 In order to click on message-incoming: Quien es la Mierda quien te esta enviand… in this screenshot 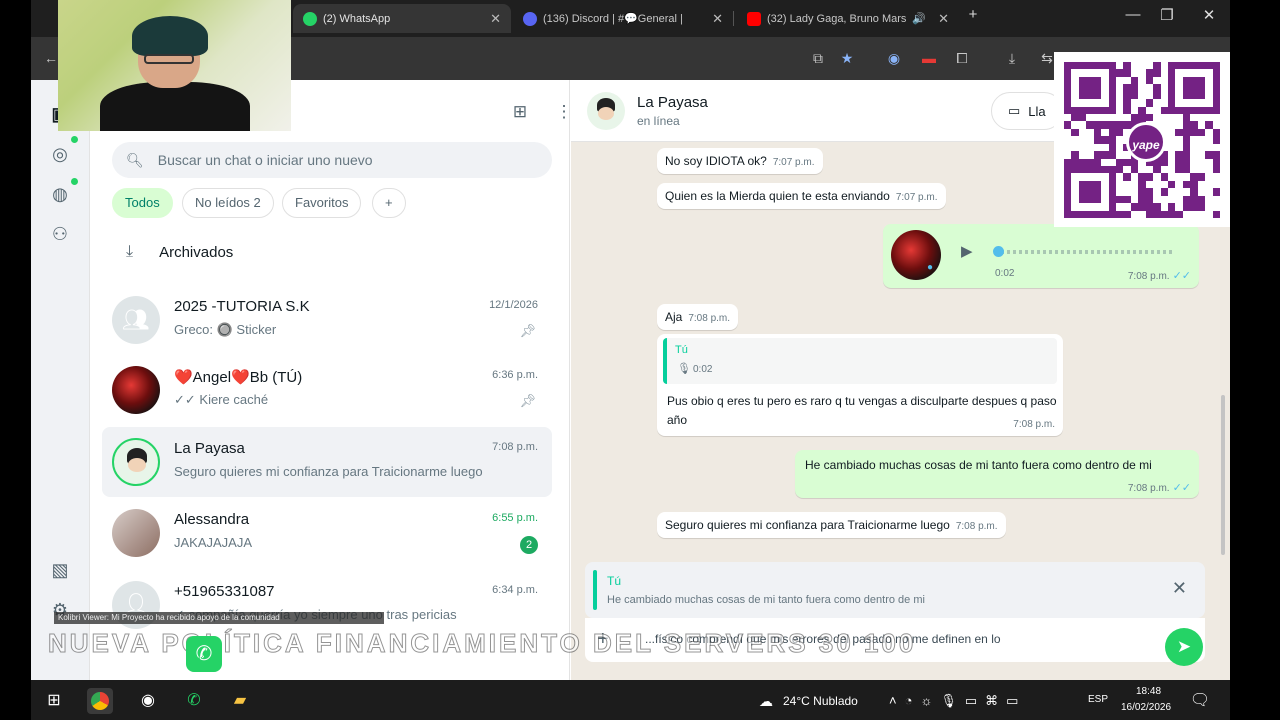, I will do `click(801, 196)`.